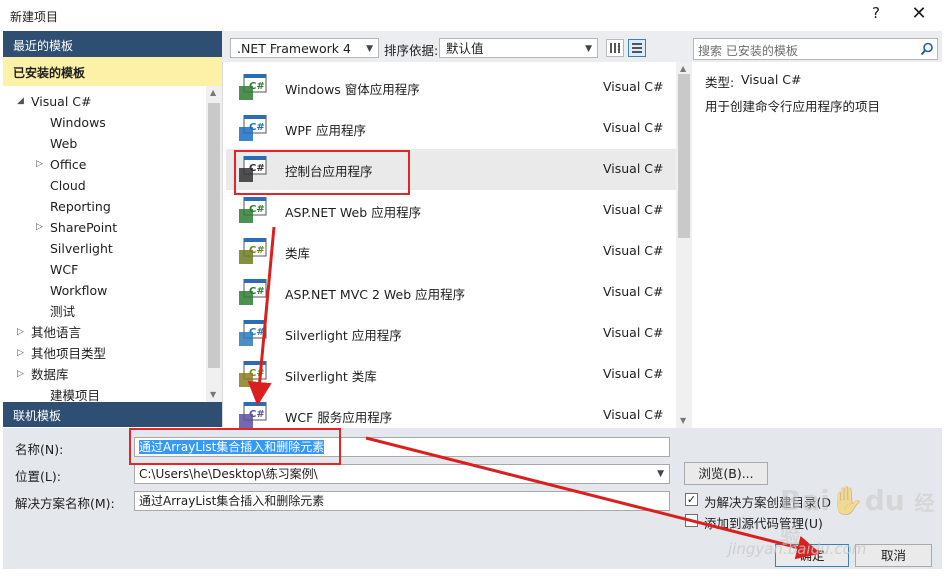  I want to click on arrow-to-name, so click(261, 316).